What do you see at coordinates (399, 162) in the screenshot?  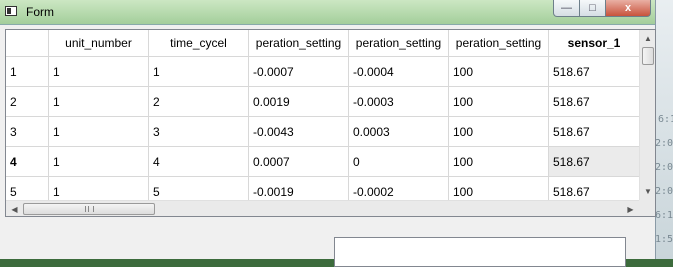 I see `table-cell: 0` at bounding box center [399, 162].